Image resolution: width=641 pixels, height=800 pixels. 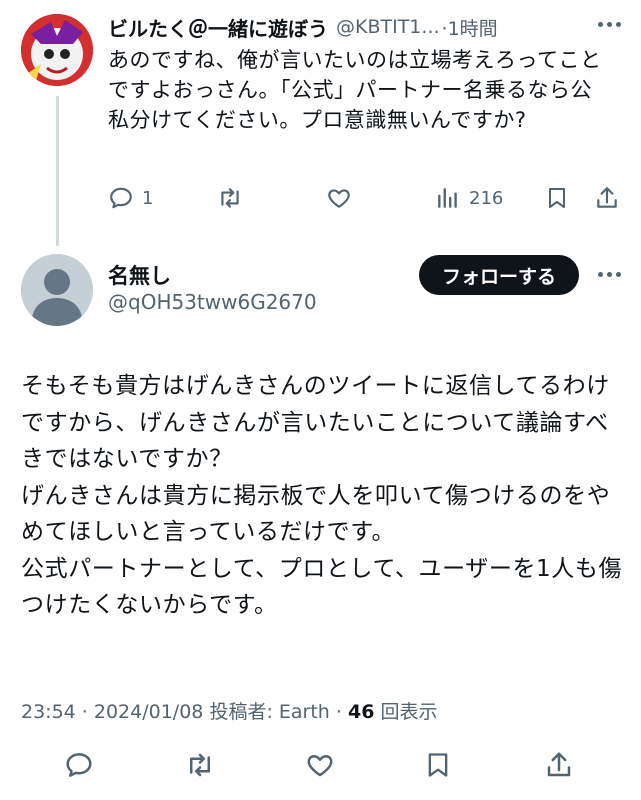 I want to click on main-avatar, so click(x=57, y=290).